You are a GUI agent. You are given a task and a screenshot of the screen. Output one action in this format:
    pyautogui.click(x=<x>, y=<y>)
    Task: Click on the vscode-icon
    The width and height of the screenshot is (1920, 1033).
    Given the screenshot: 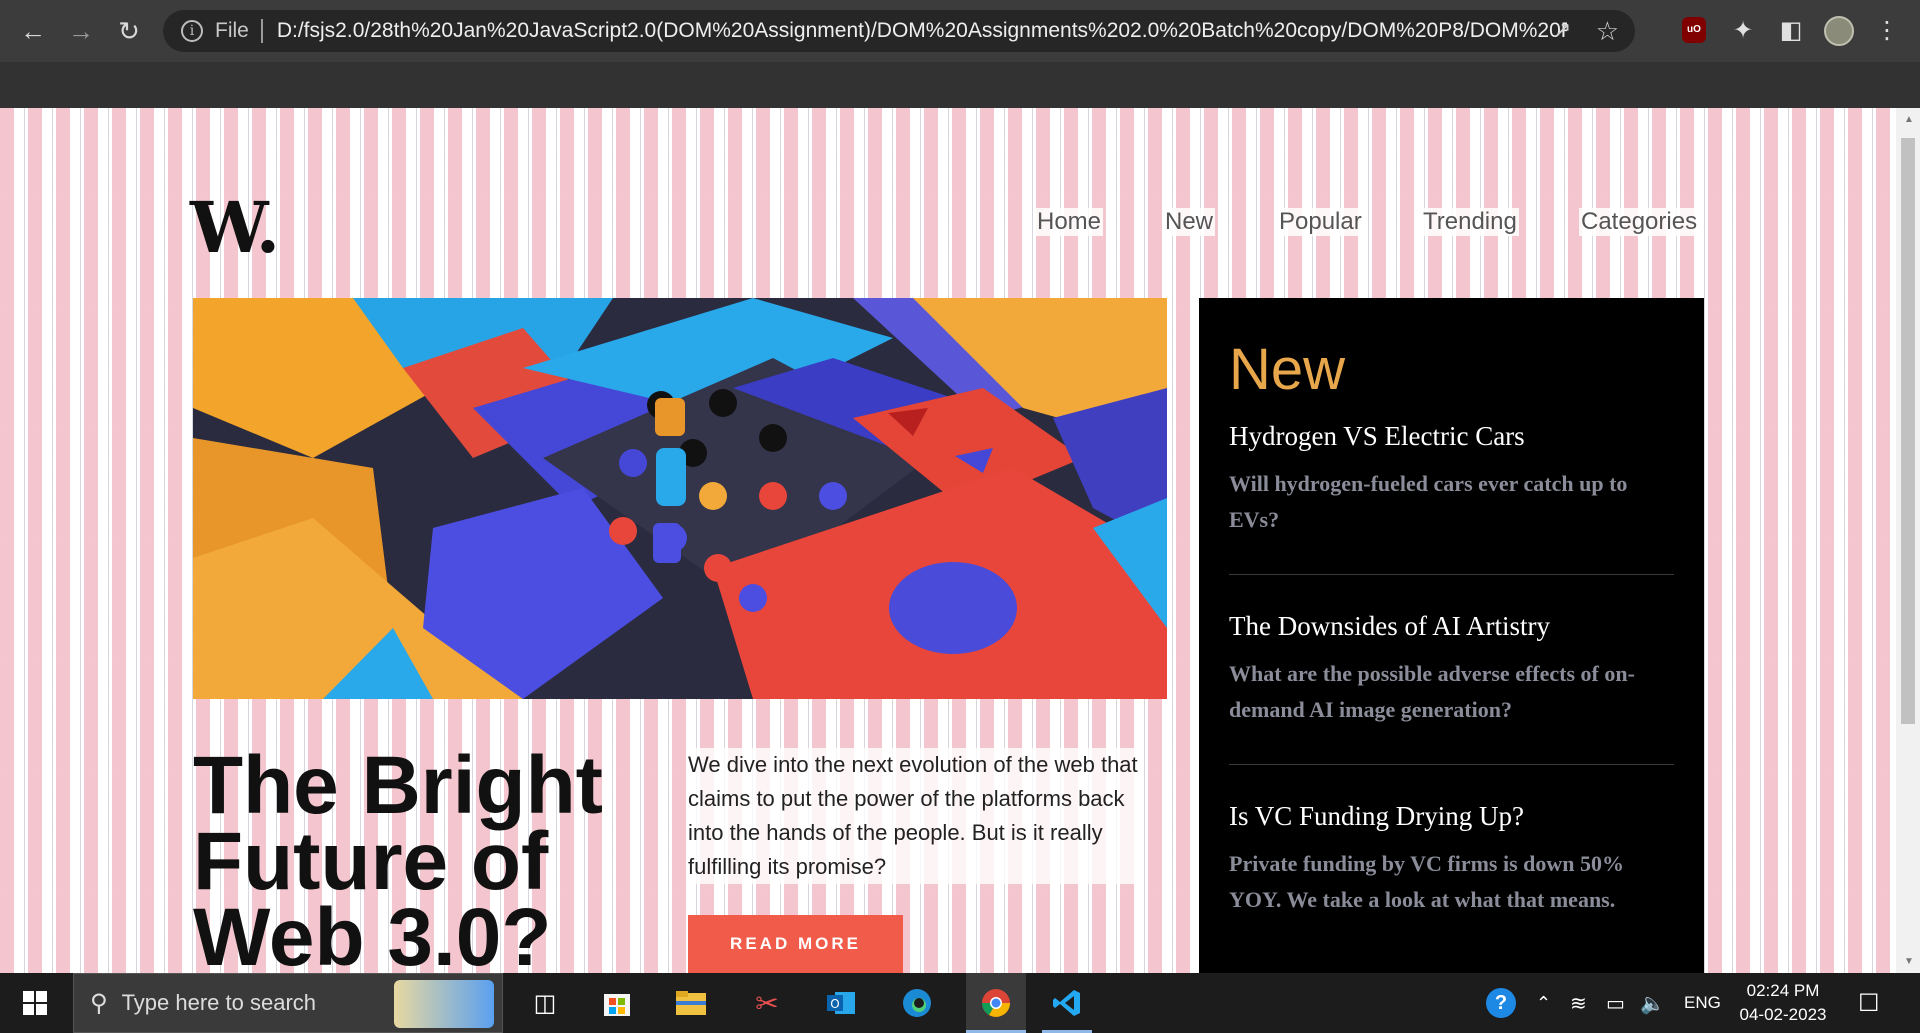 What is the action you would take?
    pyautogui.click(x=1067, y=1003)
    